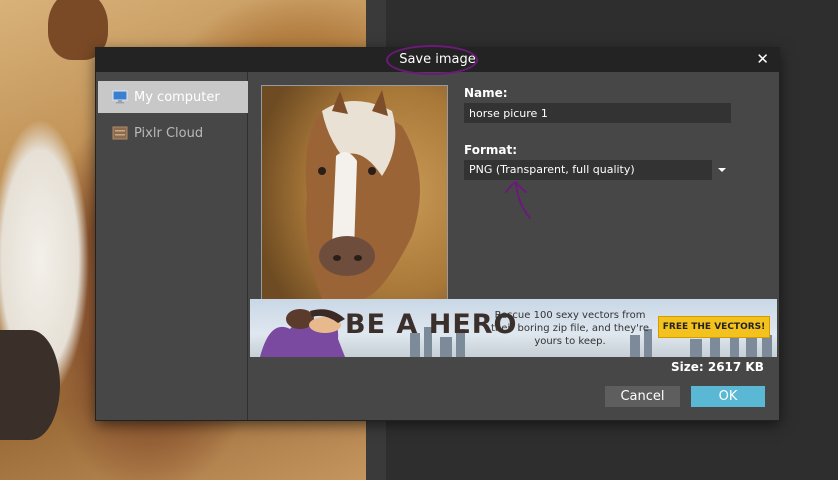  Describe the element at coordinates (30, 385) in the screenshot. I see `horse-nose-shape` at that location.